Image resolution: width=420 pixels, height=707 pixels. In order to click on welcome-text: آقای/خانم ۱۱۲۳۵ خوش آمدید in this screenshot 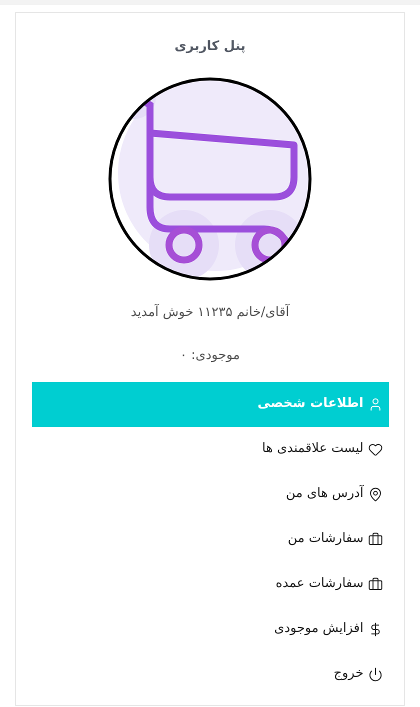, I will do `click(210, 312)`.